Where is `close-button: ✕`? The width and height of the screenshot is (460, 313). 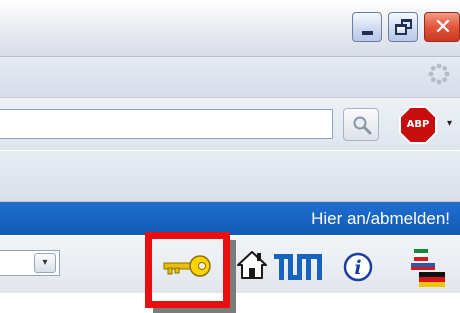
close-button: ✕ is located at coordinates (442, 27).